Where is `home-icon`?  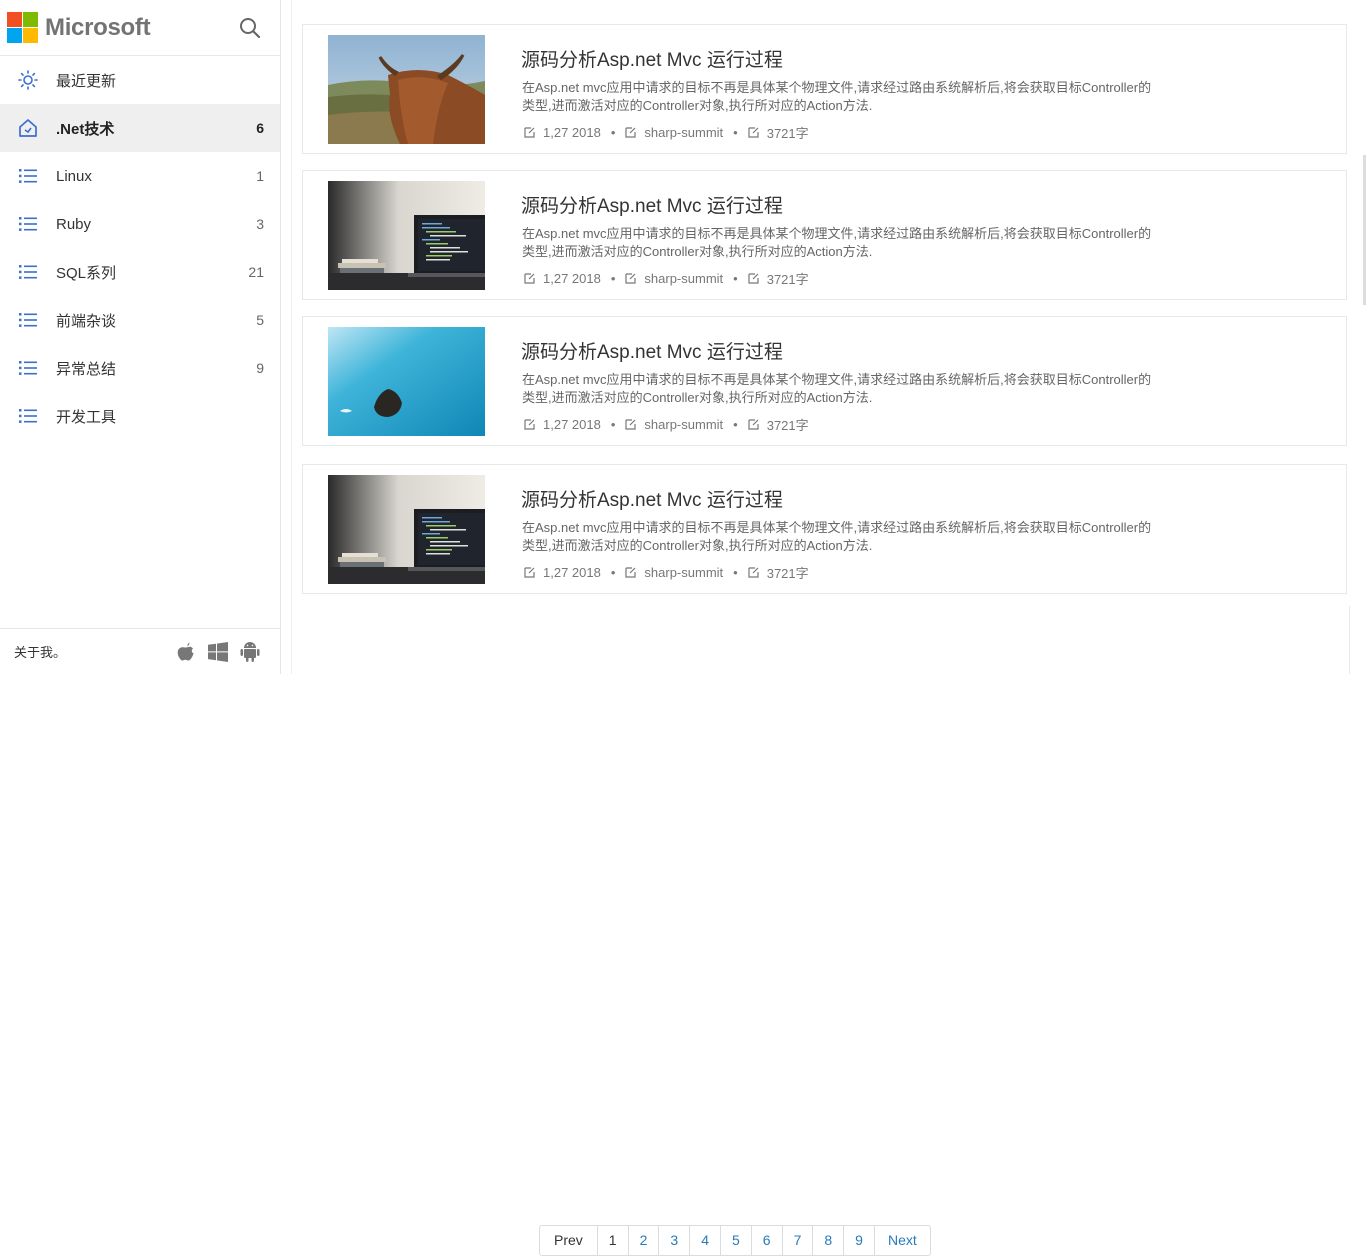
home-icon is located at coordinates (28, 128).